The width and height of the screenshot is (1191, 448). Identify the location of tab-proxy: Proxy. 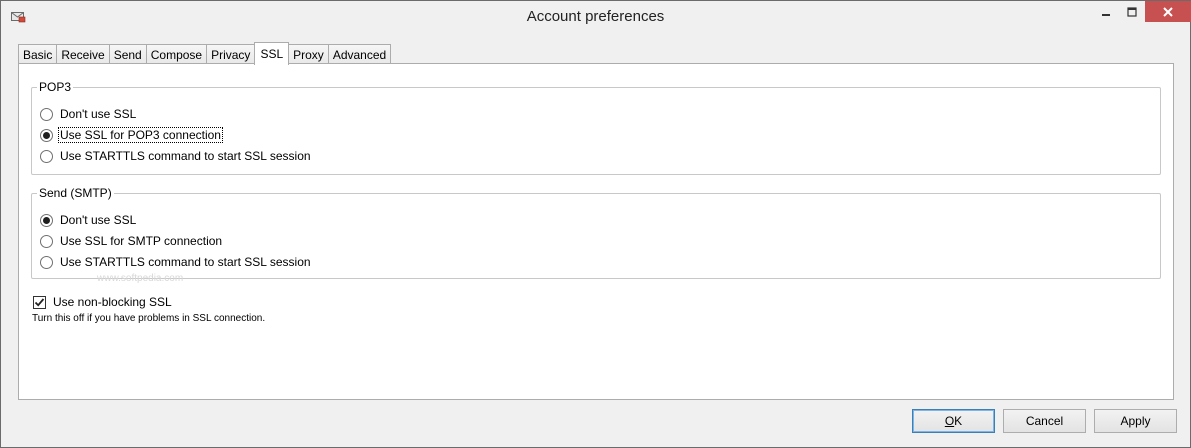
(308, 54).